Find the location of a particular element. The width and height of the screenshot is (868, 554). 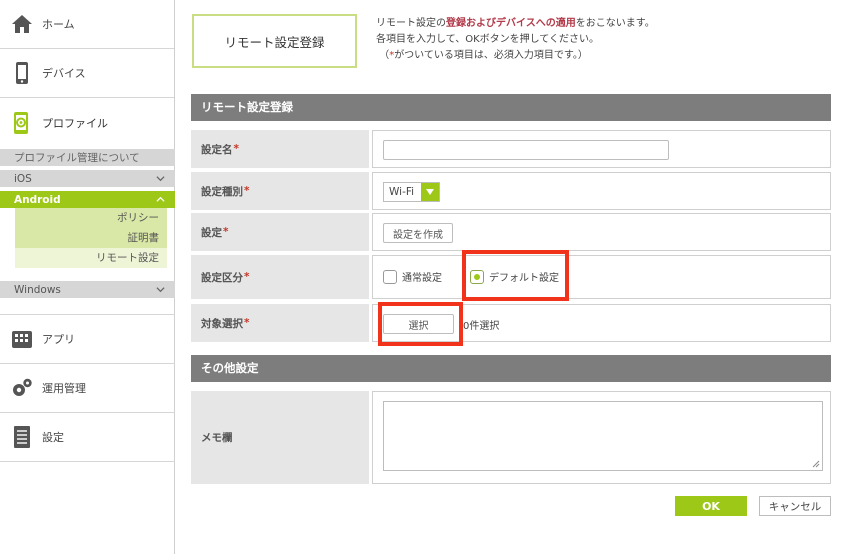

nav-settings: 設定 is located at coordinates (87, 437).